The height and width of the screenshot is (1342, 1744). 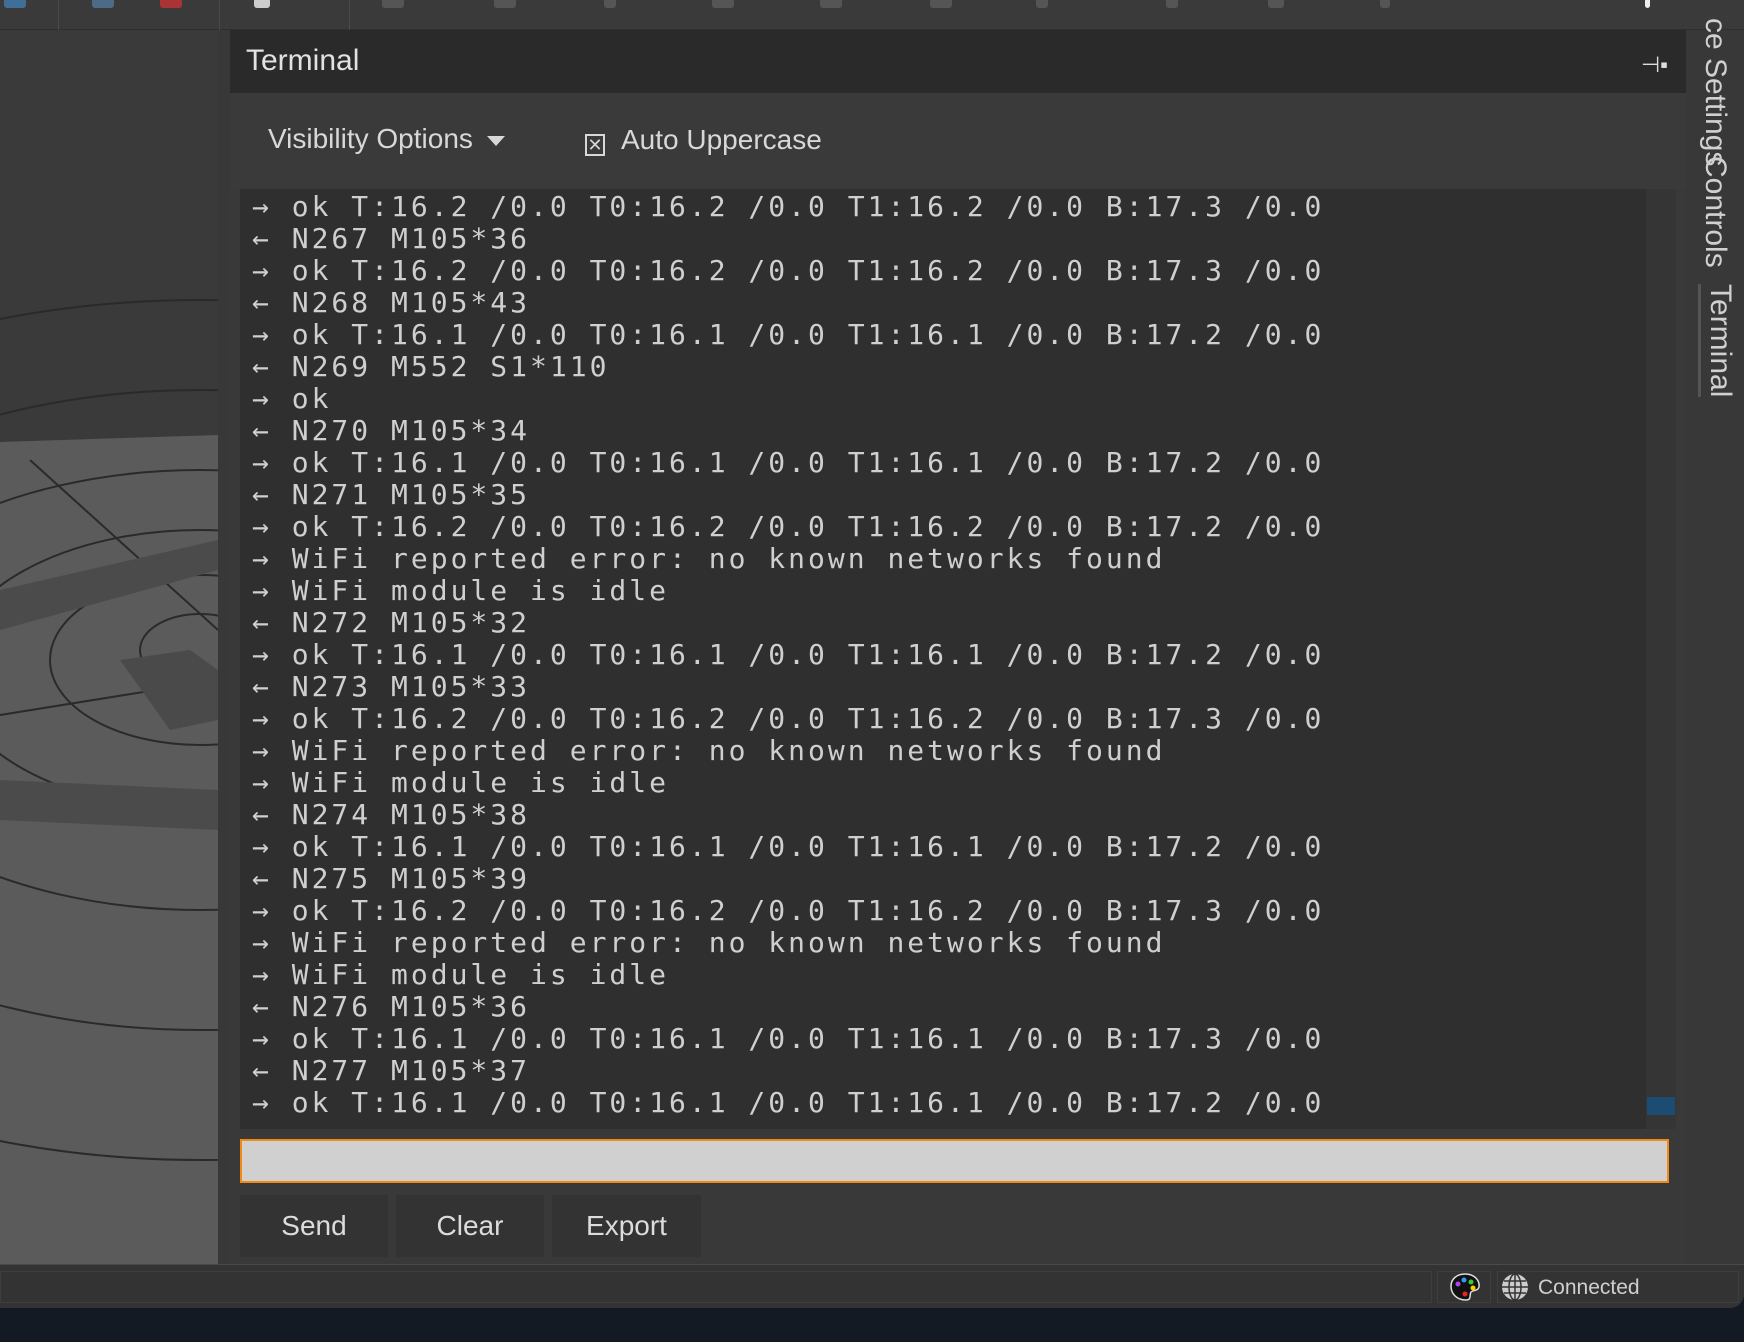 What do you see at coordinates (954, 1161) in the screenshot?
I see `command-input` at bounding box center [954, 1161].